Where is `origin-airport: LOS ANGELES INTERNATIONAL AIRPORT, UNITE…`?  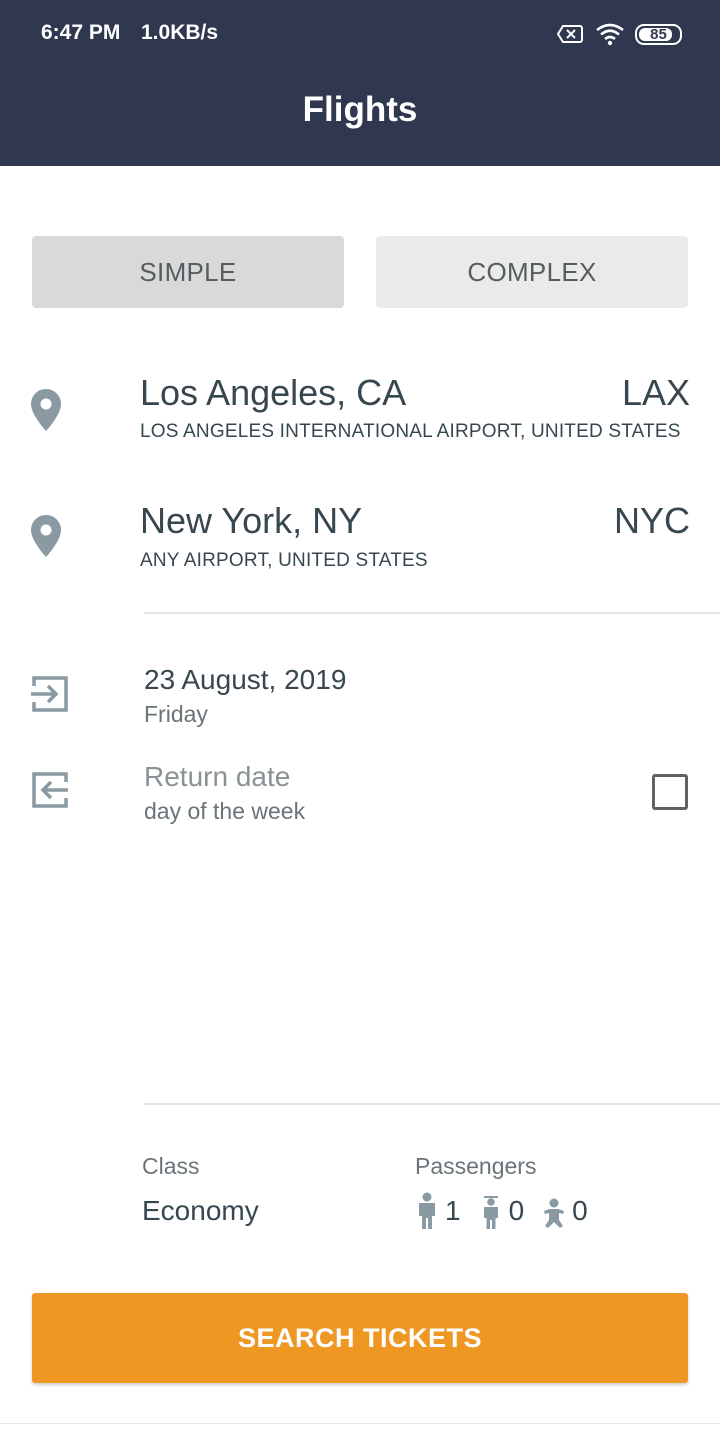
origin-airport: LOS ANGELES INTERNATIONAL AIRPORT, UNITE… is located at coordinates (410, 431).